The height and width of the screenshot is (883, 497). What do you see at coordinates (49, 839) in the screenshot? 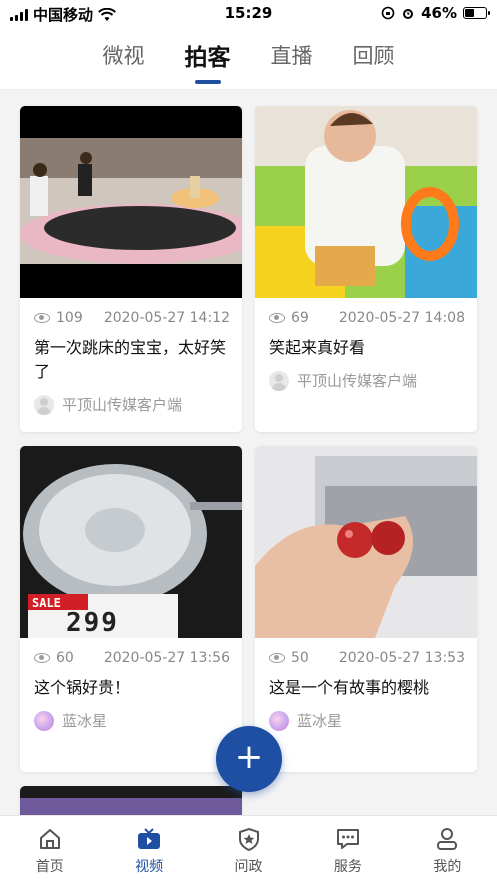
I see `home-icon` at bounding box center [49, 839].